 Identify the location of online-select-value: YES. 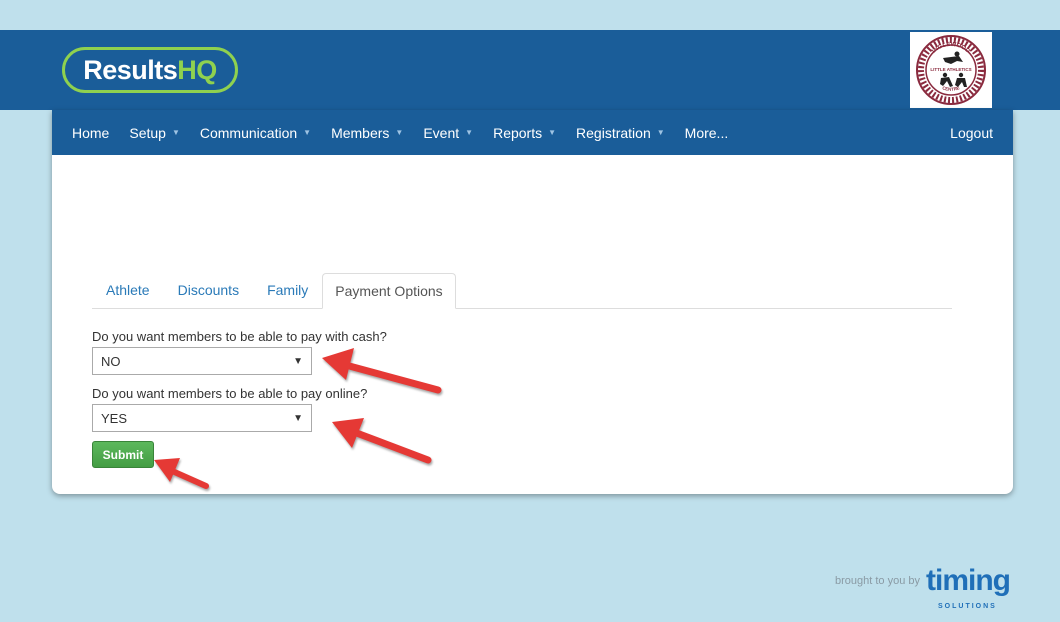
(114, 418).